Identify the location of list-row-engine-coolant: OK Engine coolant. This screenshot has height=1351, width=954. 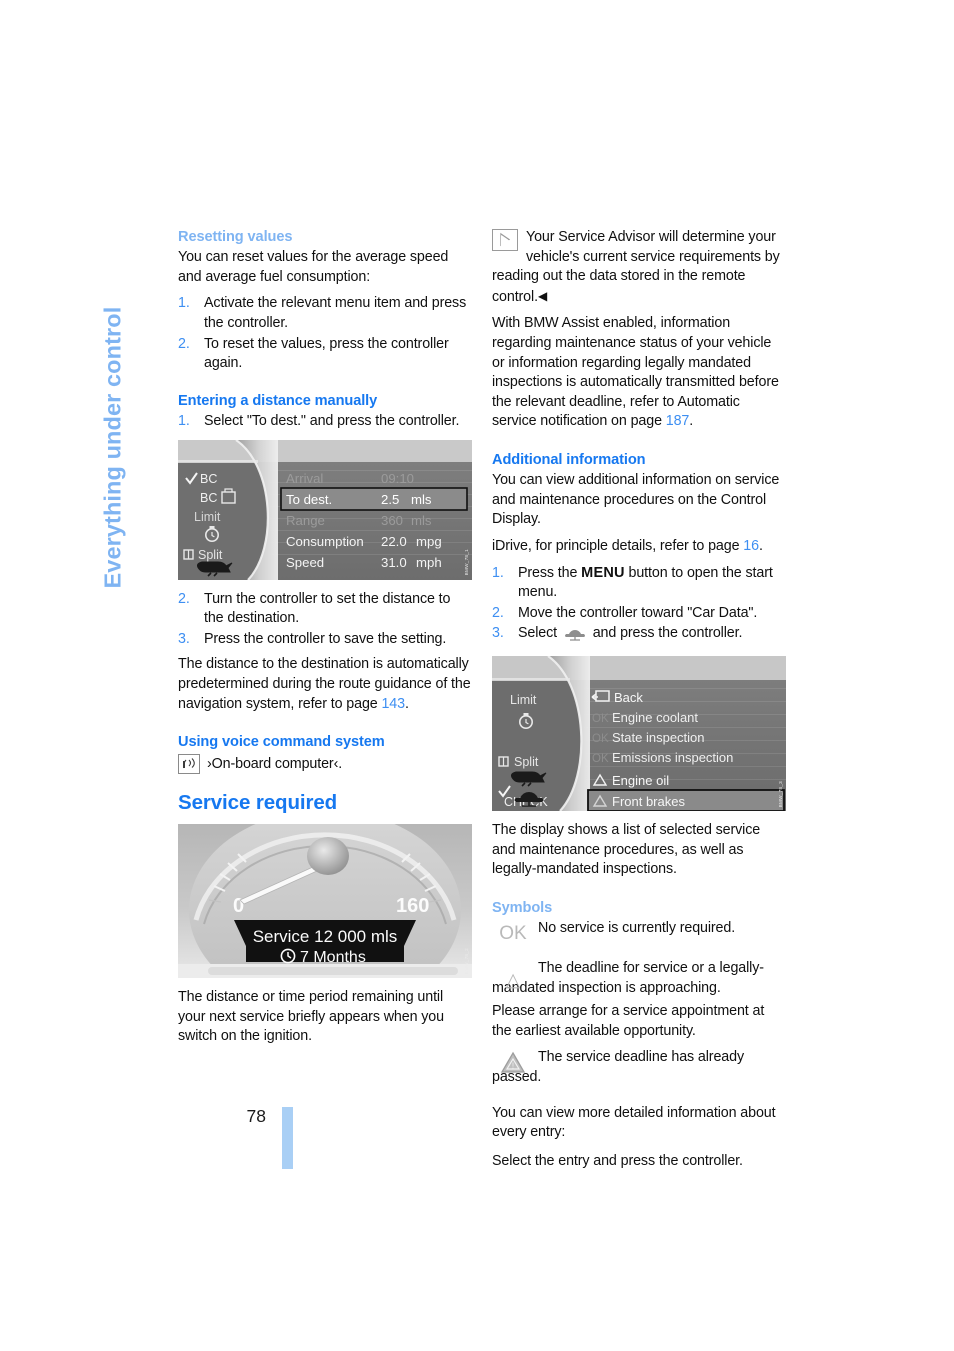
(645, 717).